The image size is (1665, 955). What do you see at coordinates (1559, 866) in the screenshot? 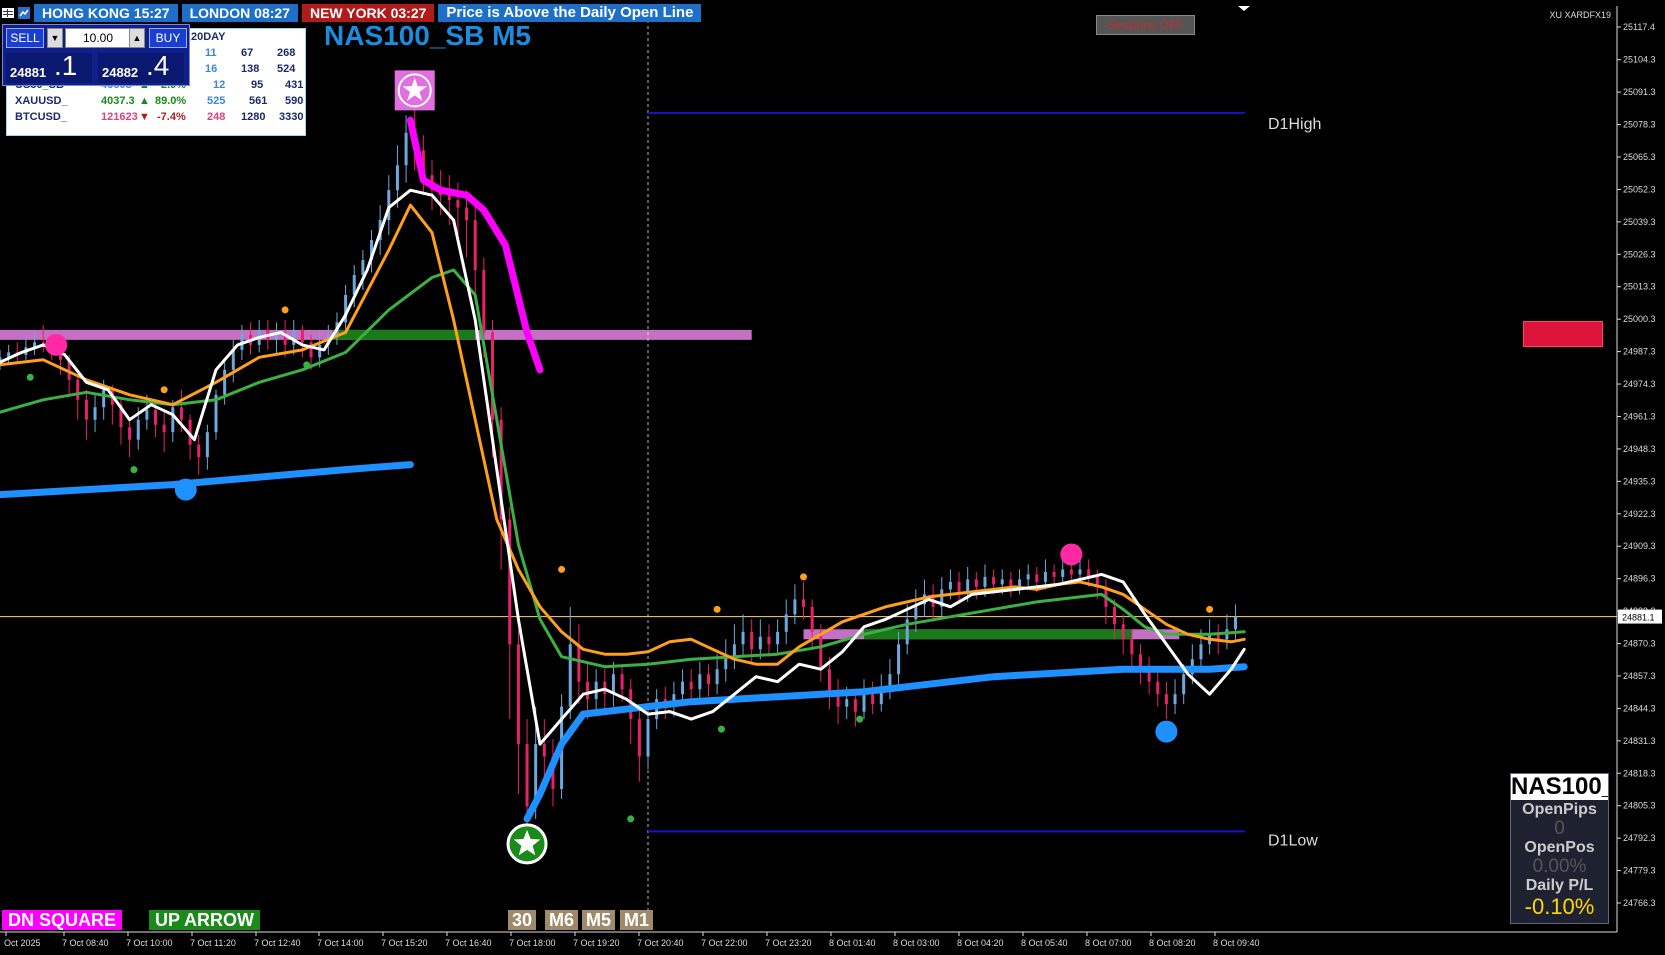
I see `open-pos-value: 0.00%` at bounding box center [1559, 866].